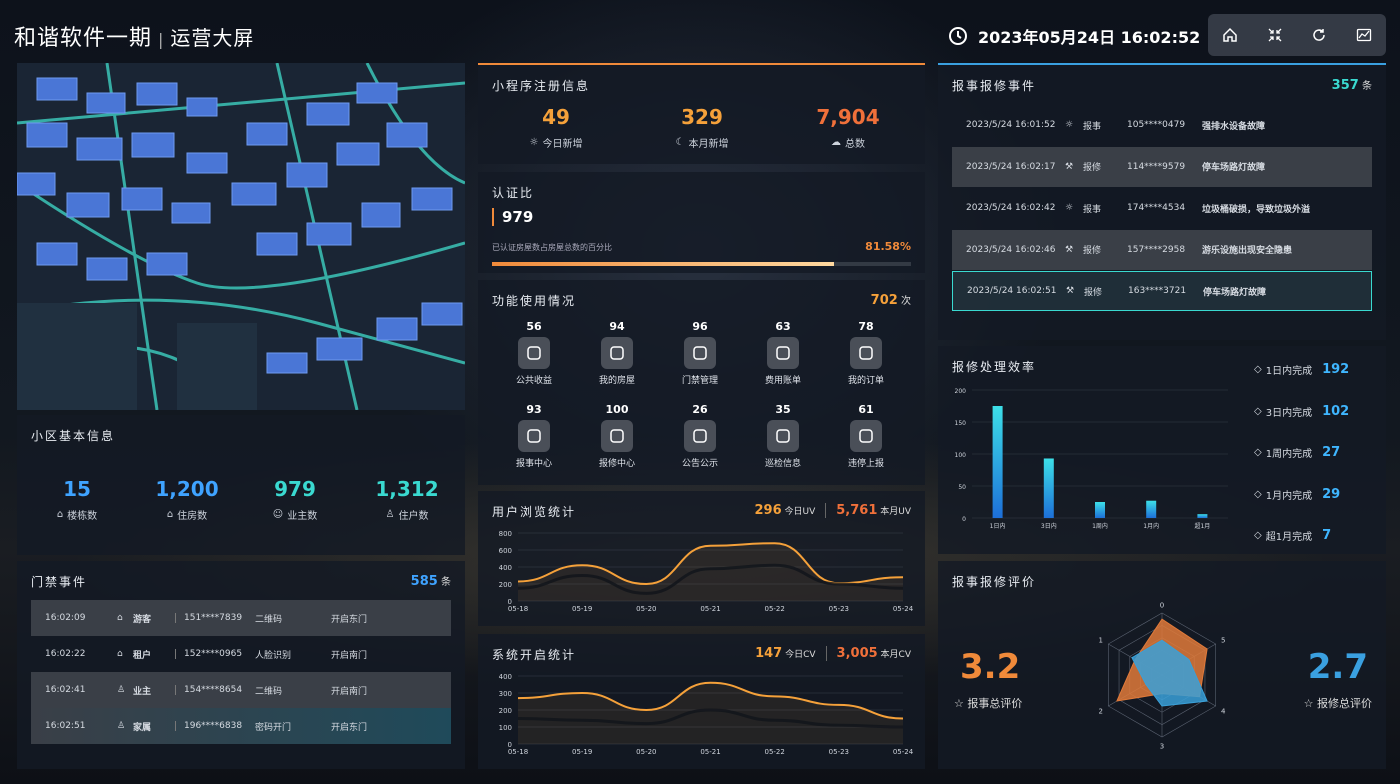 This screenshot has width=1400, height=784. What do you see at coordinates (241, 654) in the screenshot?
I see `table-row: 16:02:22 ⌂ 租户 152****0965 人脸识别 开启南门` at bounding box center [241, 654].